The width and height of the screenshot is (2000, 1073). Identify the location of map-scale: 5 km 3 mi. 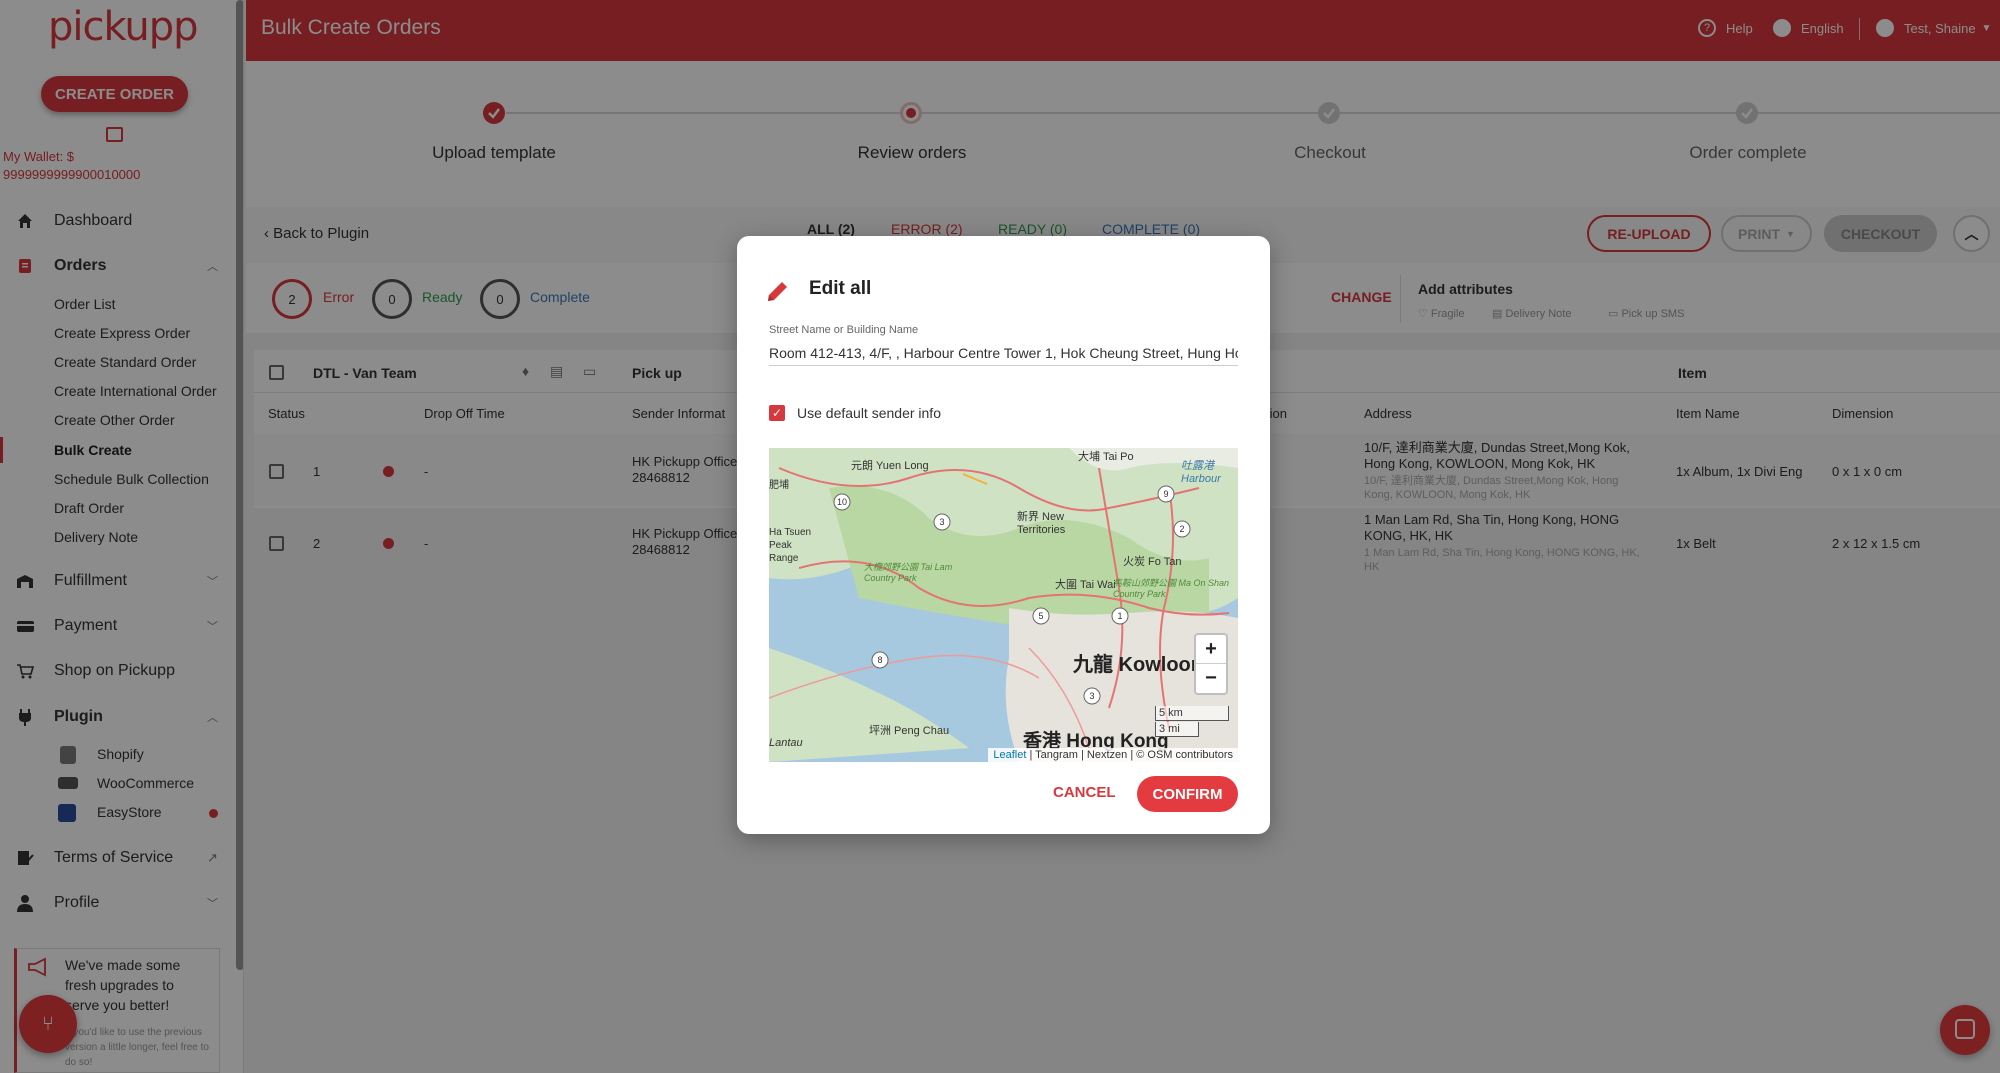
(1192, 722).